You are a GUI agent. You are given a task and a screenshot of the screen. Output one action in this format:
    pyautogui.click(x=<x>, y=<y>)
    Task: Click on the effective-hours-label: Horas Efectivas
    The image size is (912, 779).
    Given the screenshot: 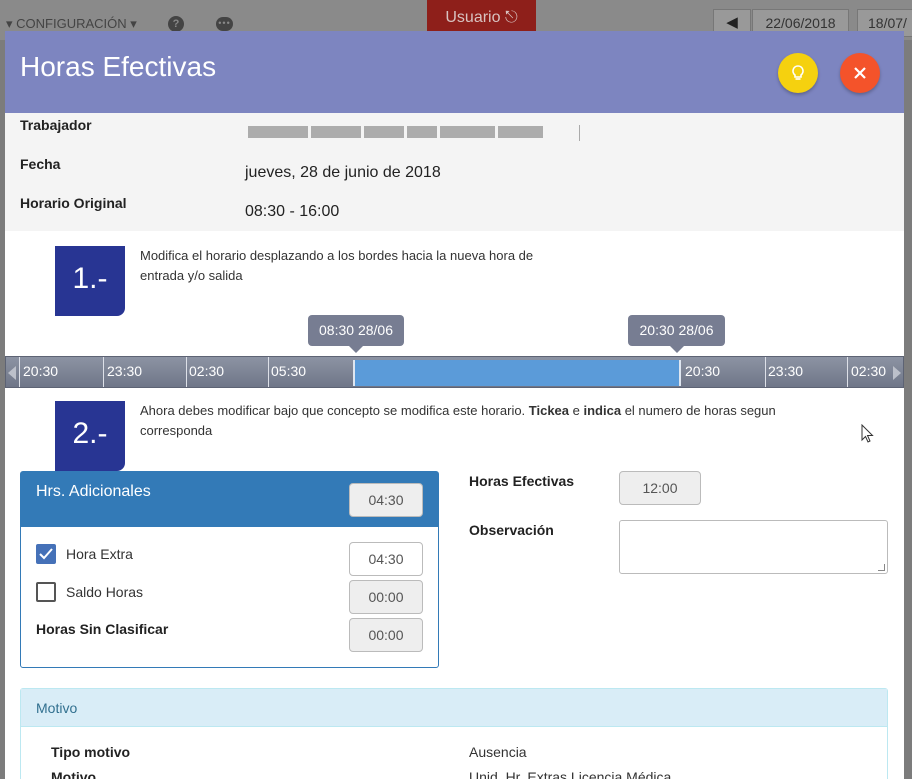 What is the action you would take?
    pyautogui.click(x=522, y=481)
    